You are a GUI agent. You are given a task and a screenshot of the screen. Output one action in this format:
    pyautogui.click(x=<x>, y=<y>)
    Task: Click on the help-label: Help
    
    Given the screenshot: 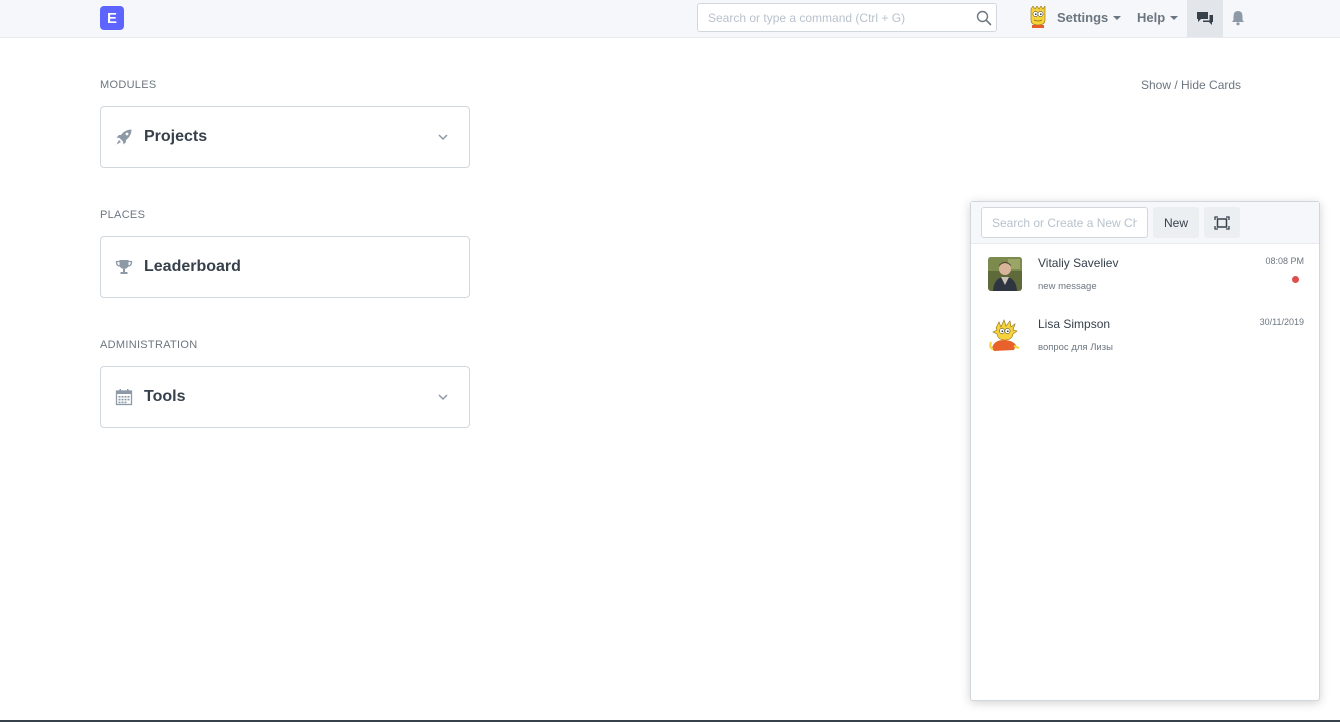 What is the action you would take?
    pyautogui.click(x=1151, y=17)
    